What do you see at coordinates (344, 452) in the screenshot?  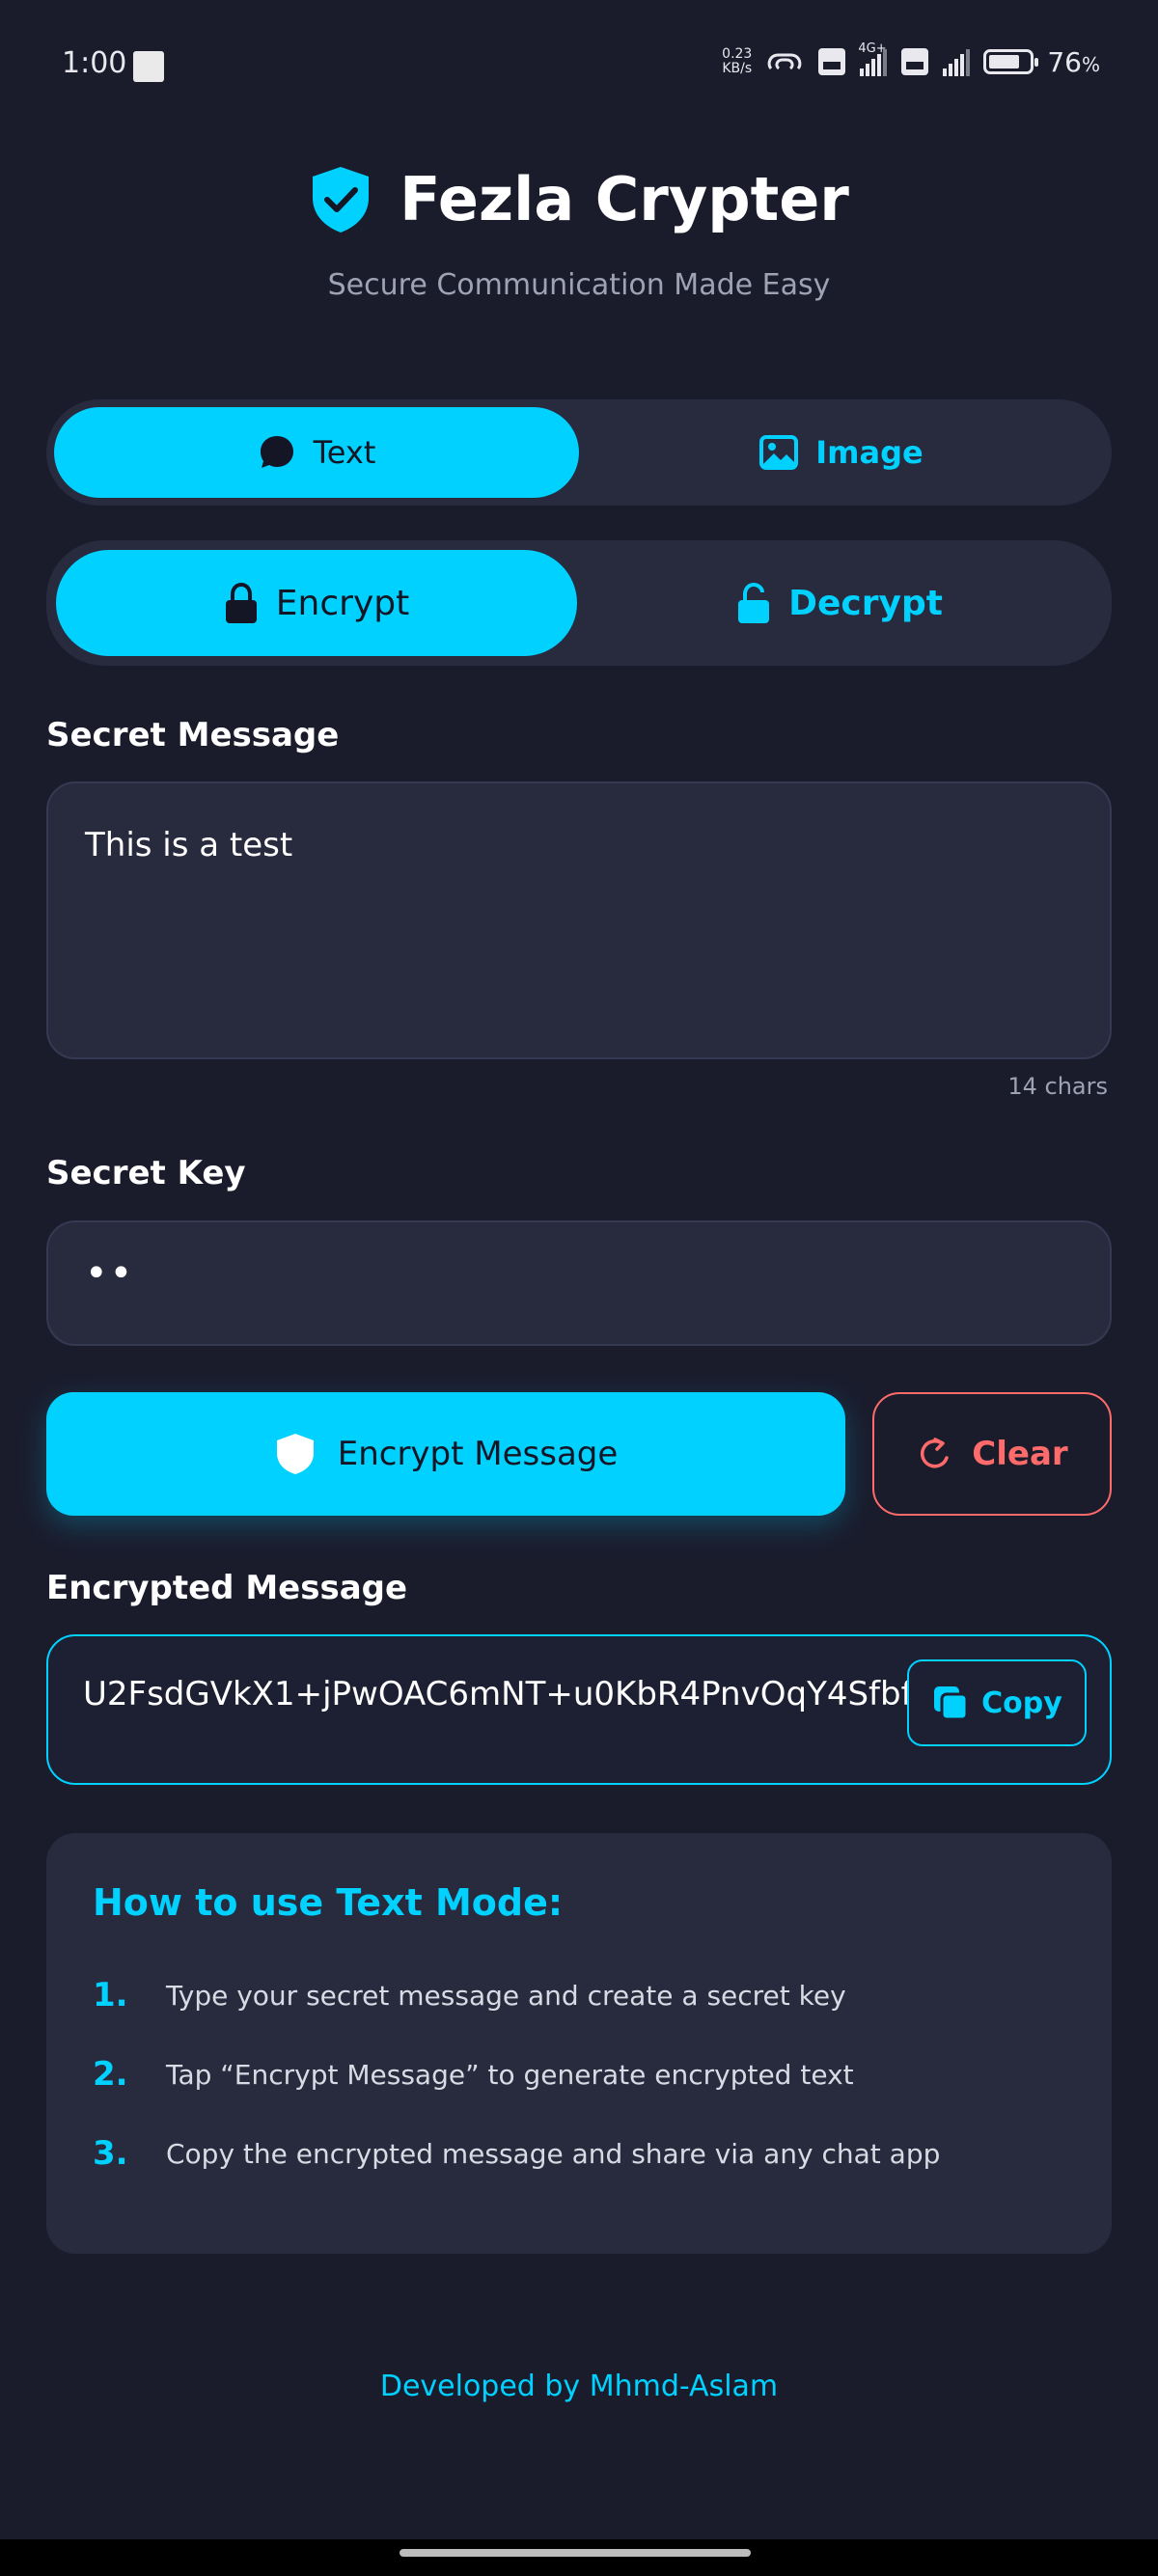 I see `tab-text-label: Text` at bounding box center [344, 452].